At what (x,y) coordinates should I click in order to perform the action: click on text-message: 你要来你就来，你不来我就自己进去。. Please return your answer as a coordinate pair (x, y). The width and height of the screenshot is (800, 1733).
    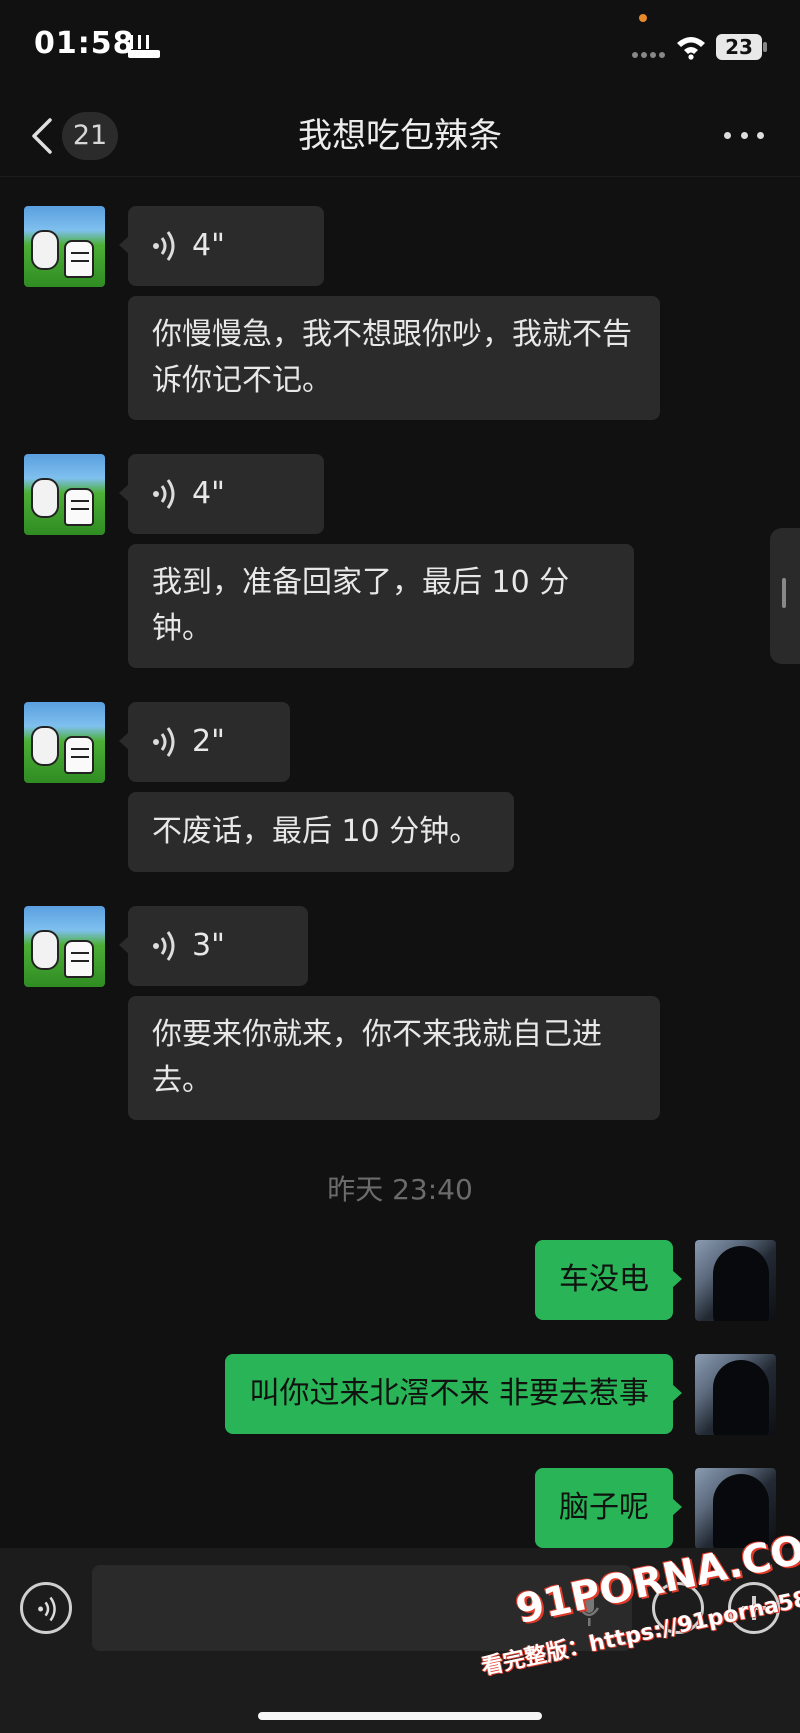
    Looking at the image, I should click on (394, 1058).